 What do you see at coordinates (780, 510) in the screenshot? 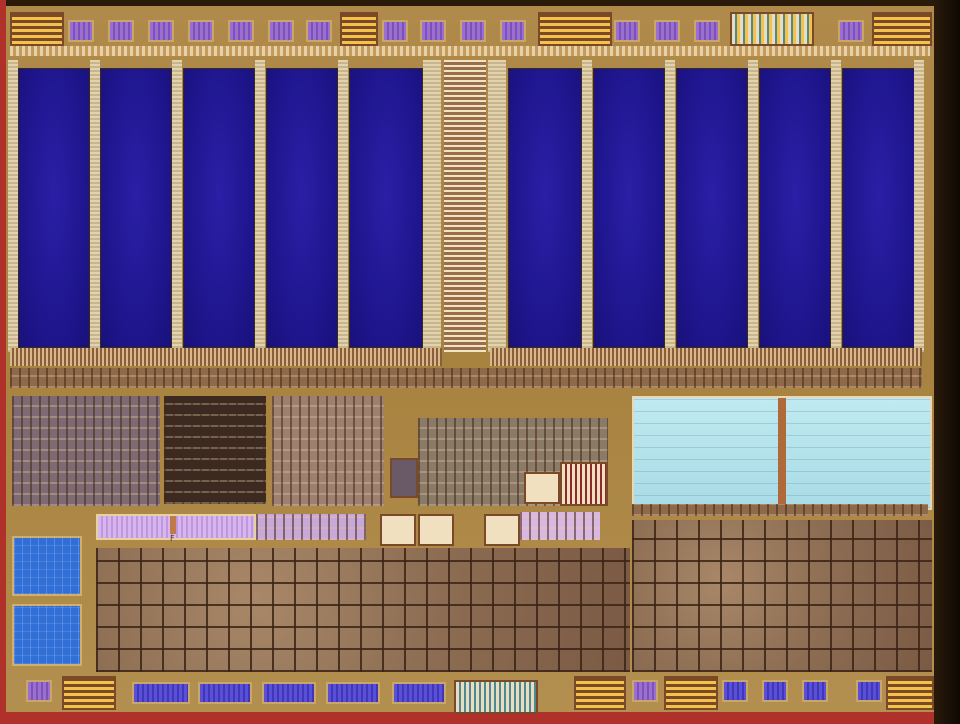
I see `sram-io-row` at bounding box center [780, 510].